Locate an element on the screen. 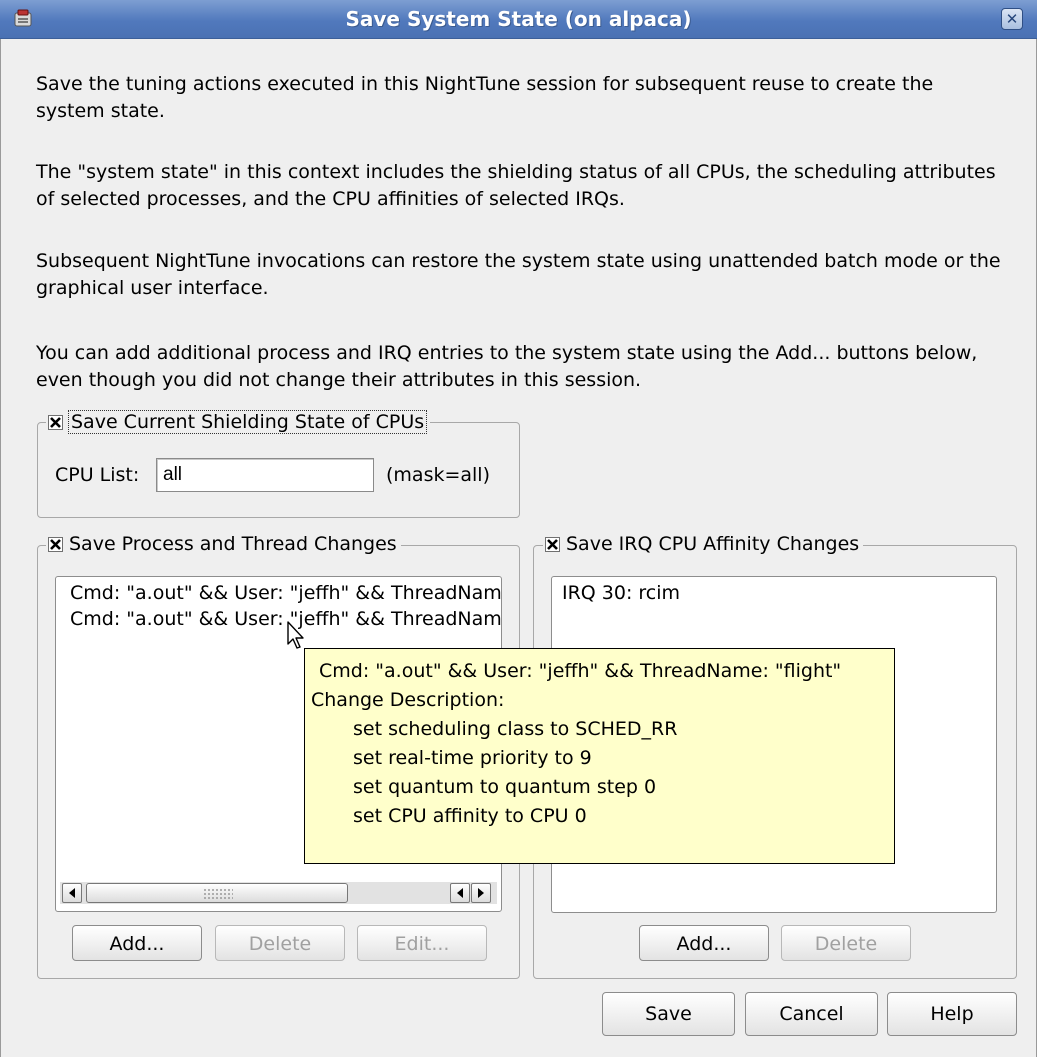 The height and width of the screenshot is (1057, 1037). irq-checkbox is located at coordinates (552, 544).